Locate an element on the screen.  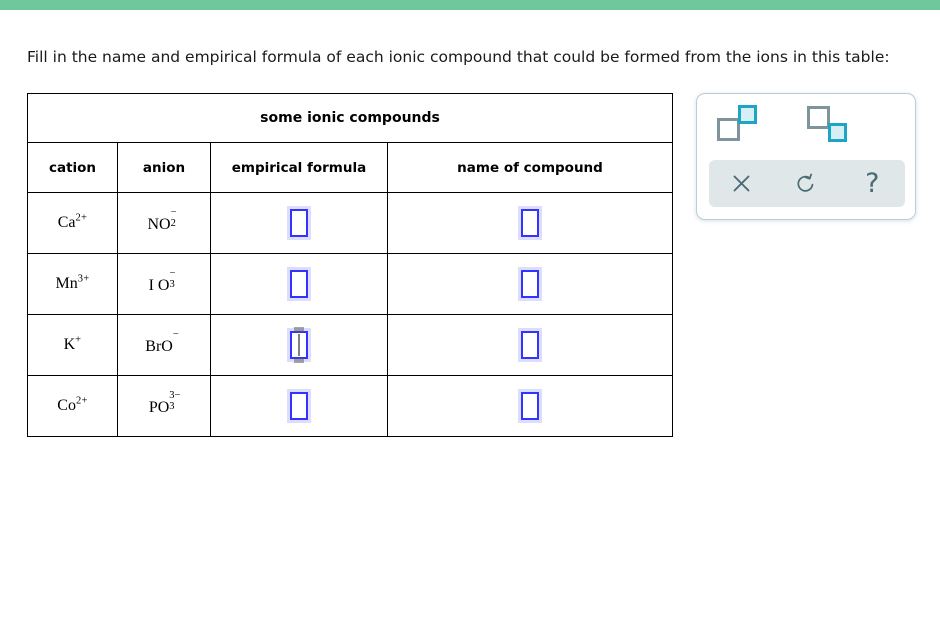
table-title-row: some ionic compounds is located at coordinates (350, 118).